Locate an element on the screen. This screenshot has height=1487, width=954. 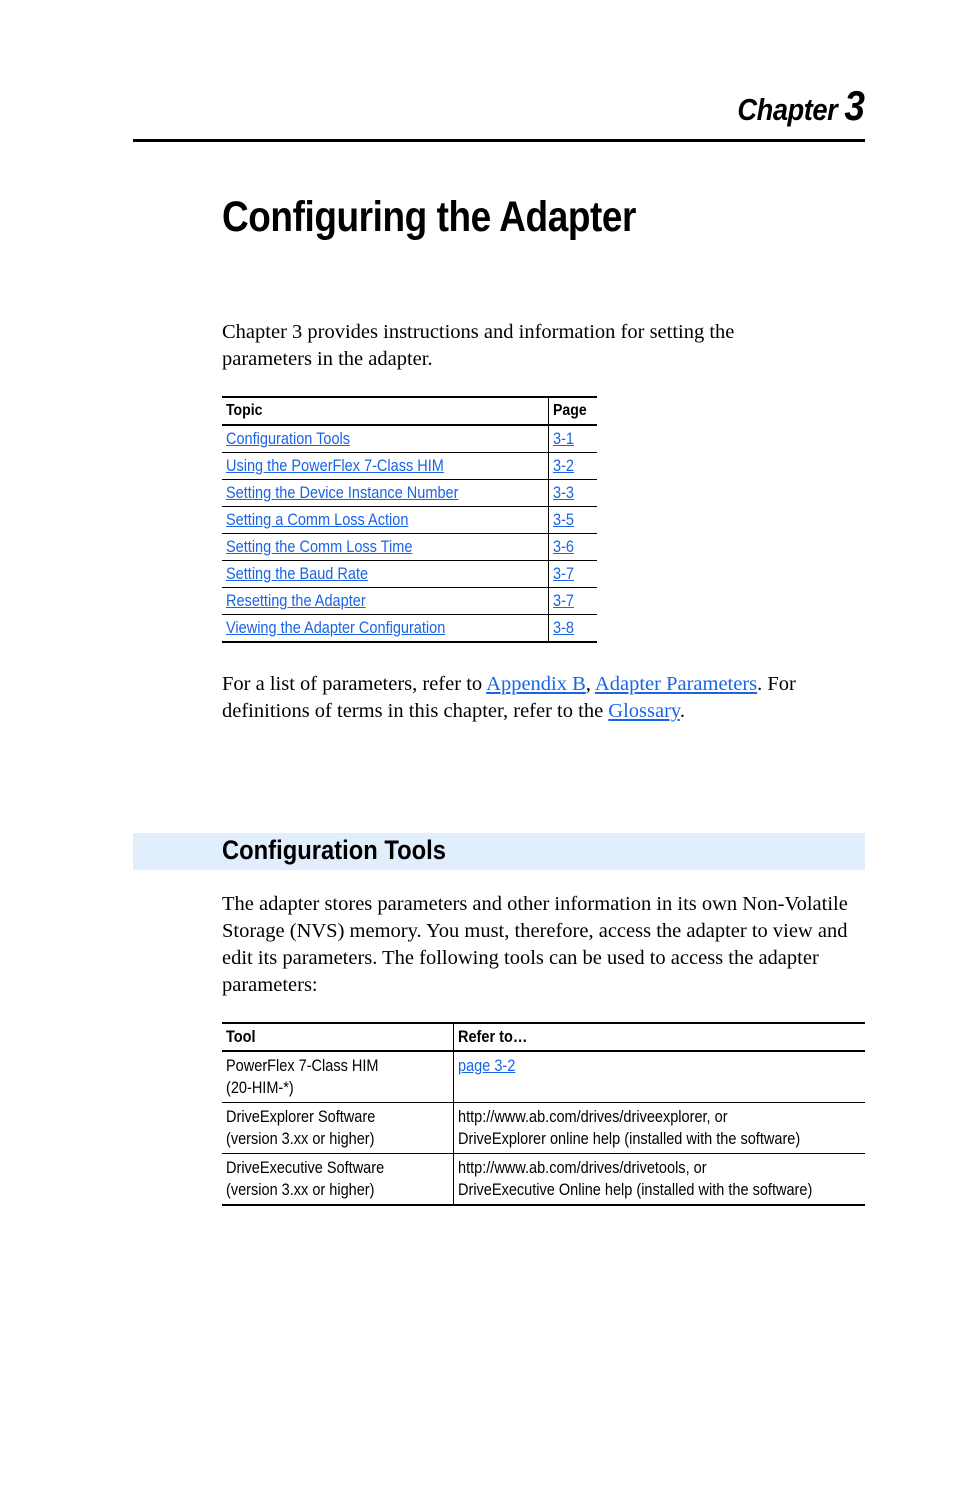
page-3-2-link: page 3-2 is located at coordinates (486, 1066).